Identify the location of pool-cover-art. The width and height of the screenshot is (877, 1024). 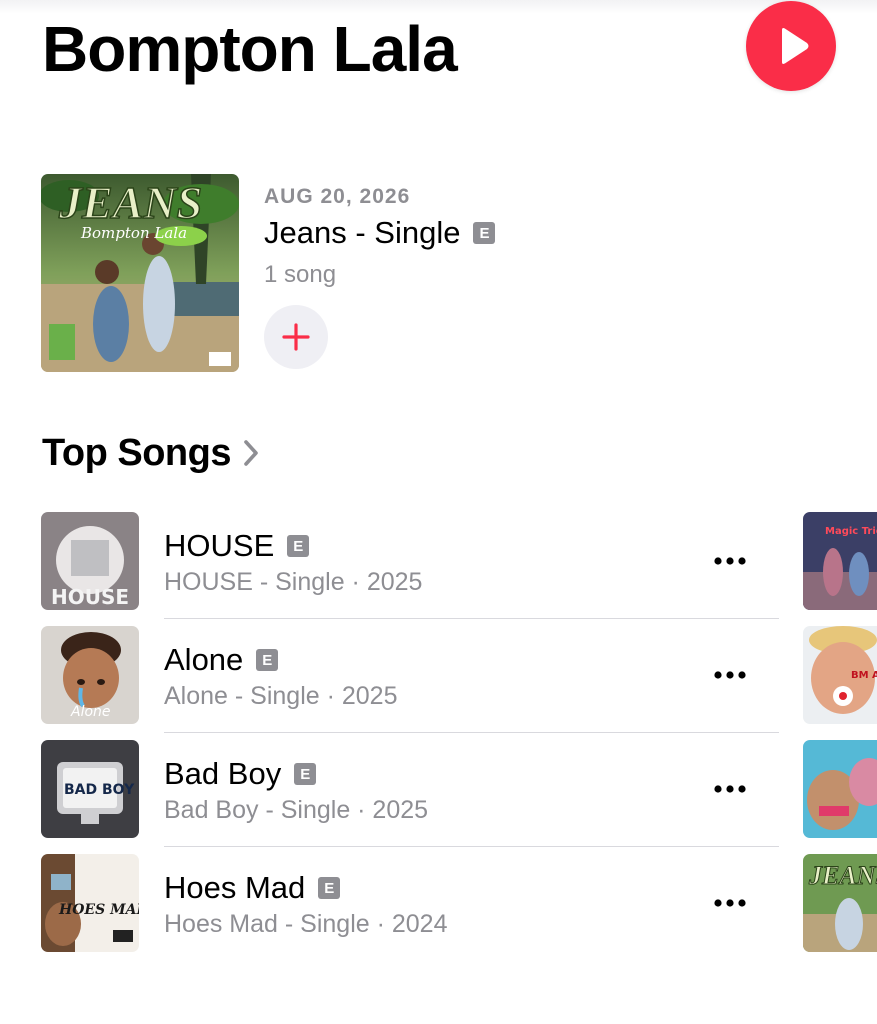
(840, 789).